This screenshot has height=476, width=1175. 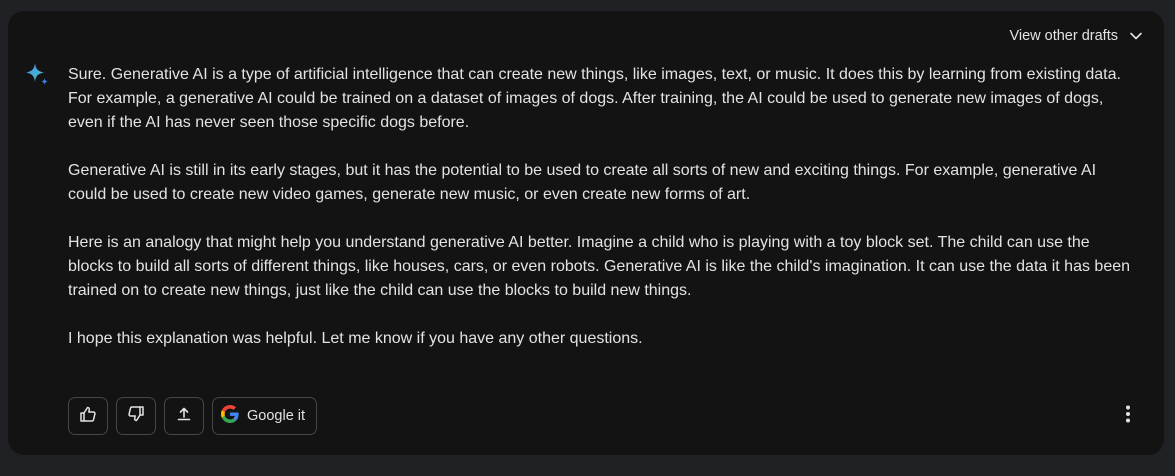 I want to click on thumbs-down-icon, so click(x=136, y=416).